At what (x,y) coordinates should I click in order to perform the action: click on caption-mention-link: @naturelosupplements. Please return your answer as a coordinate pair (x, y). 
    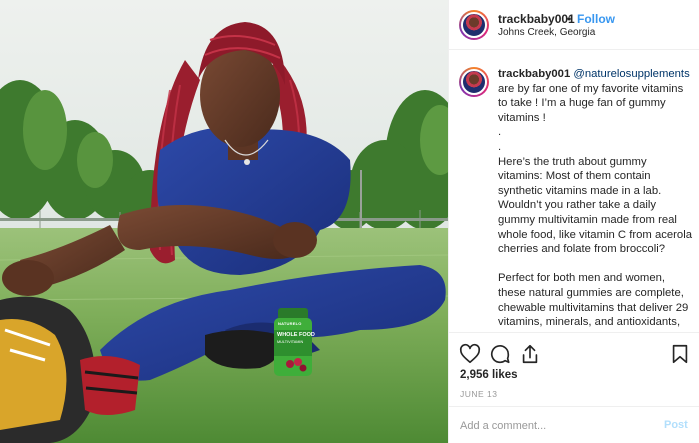
    Looking at the image, I should click on (631, 74).